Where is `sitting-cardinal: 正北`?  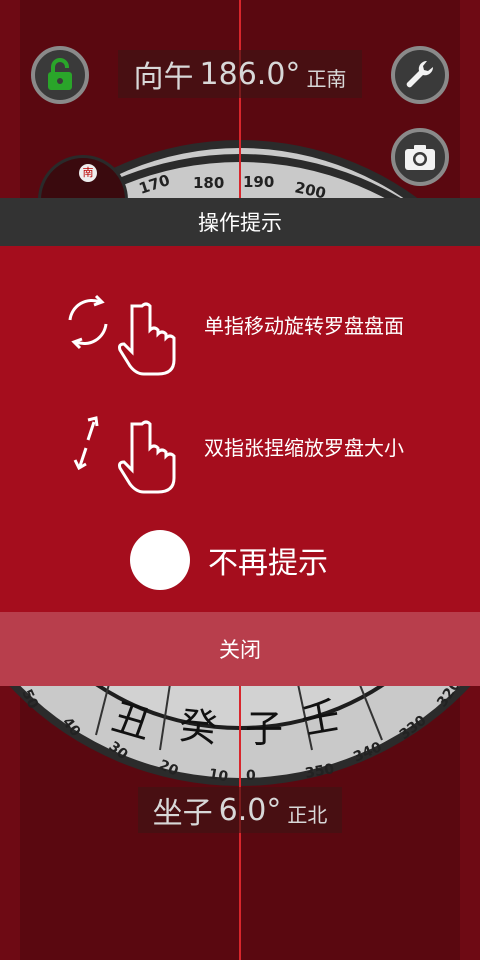 sitting-cardinal: 正北 is located at coordinates (307, 814).